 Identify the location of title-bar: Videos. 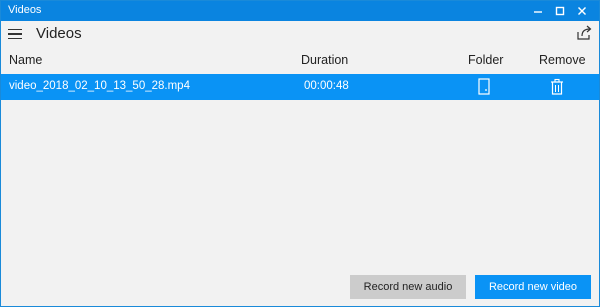
(300, 11).